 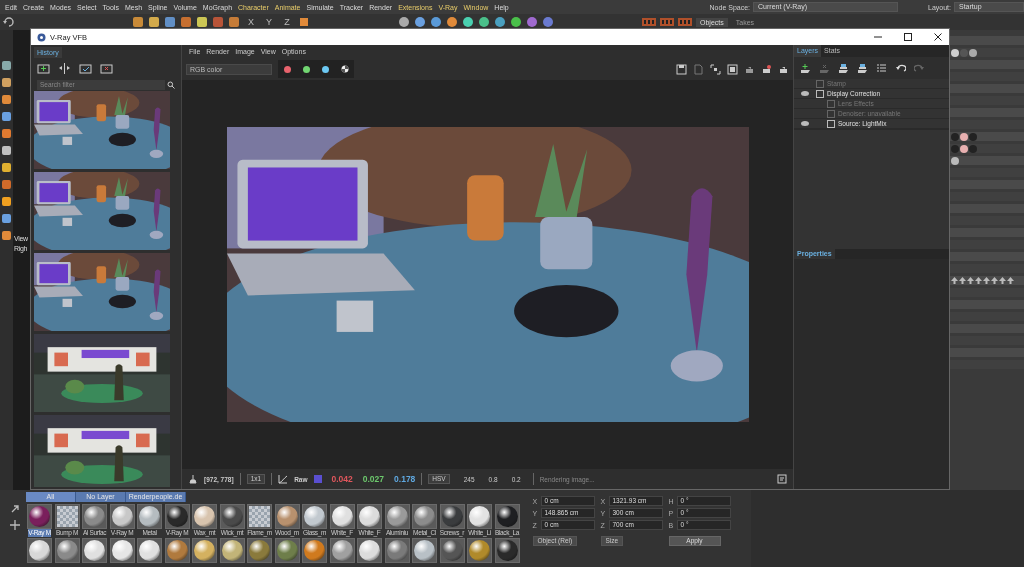 I want to click on axis-button: Z, so click(x=287, y=22).